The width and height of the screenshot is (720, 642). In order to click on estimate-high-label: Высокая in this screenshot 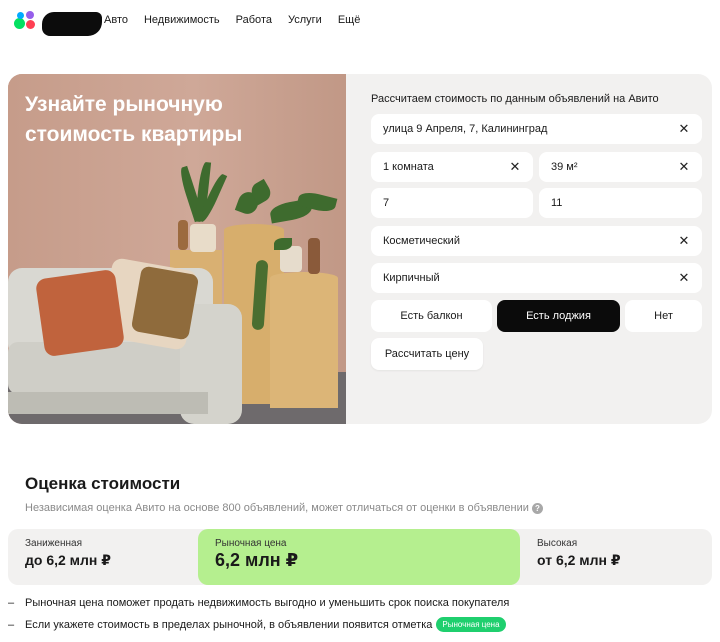, I will do `click(557, 543)`.